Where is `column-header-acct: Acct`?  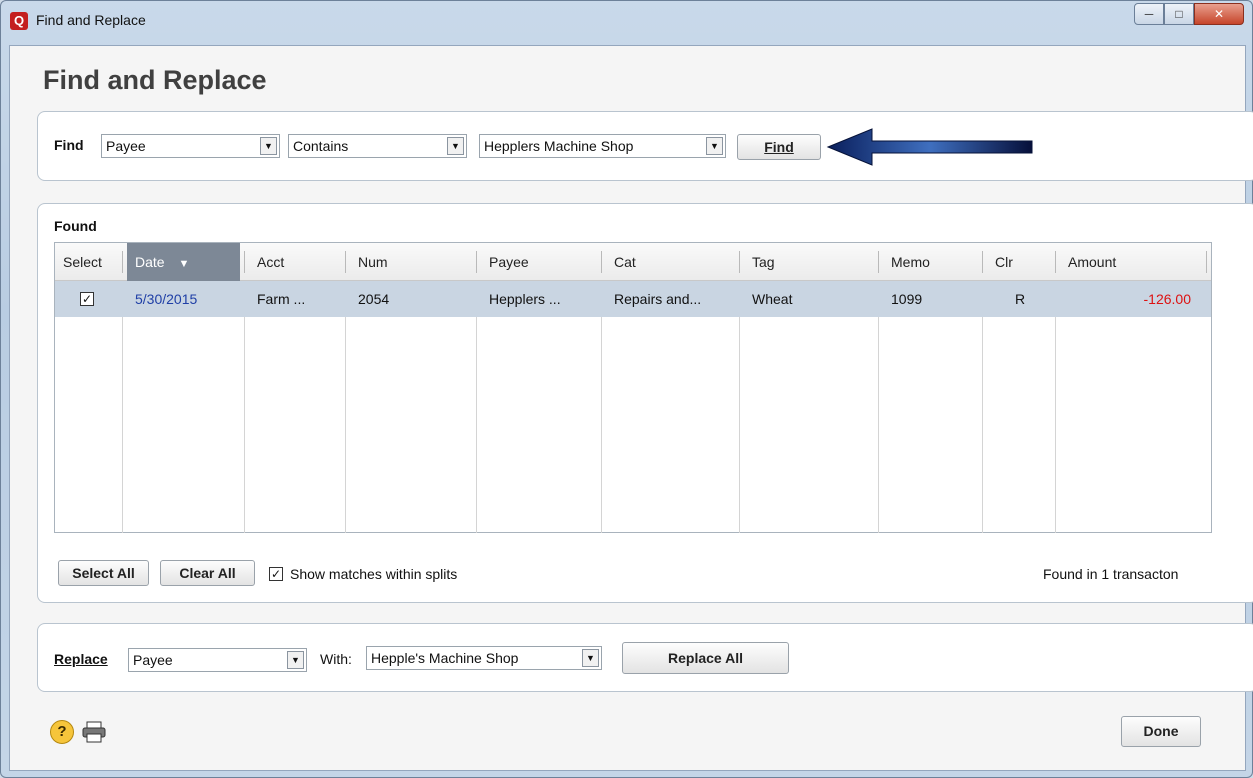
column-header-acct: Acct is located at coordinates (297, 262).